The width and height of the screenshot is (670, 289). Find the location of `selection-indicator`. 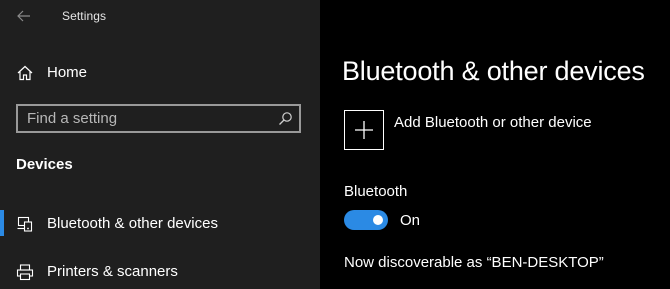

selection-indicator is located at coordinates (2, 223).